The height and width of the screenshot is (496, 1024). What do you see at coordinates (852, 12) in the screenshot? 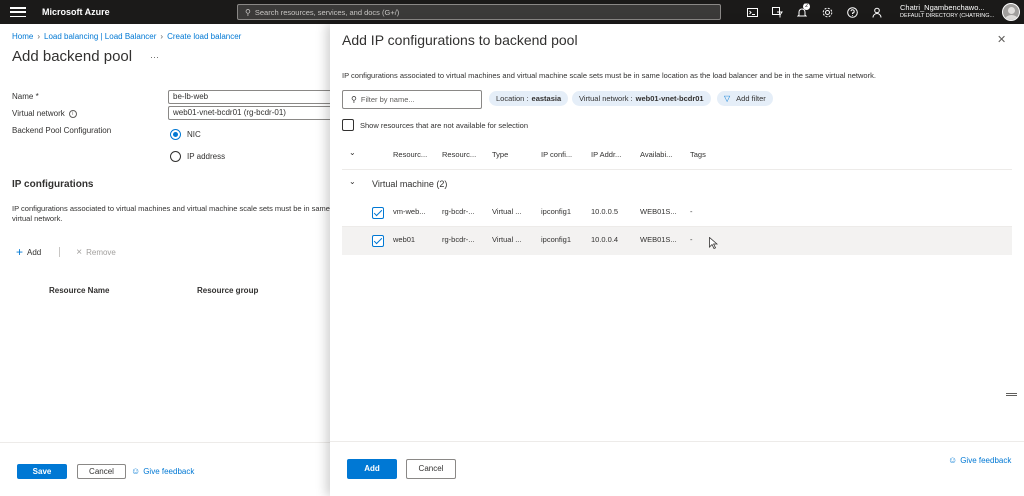
I see `help-icon` at bounding box center [852, 12].